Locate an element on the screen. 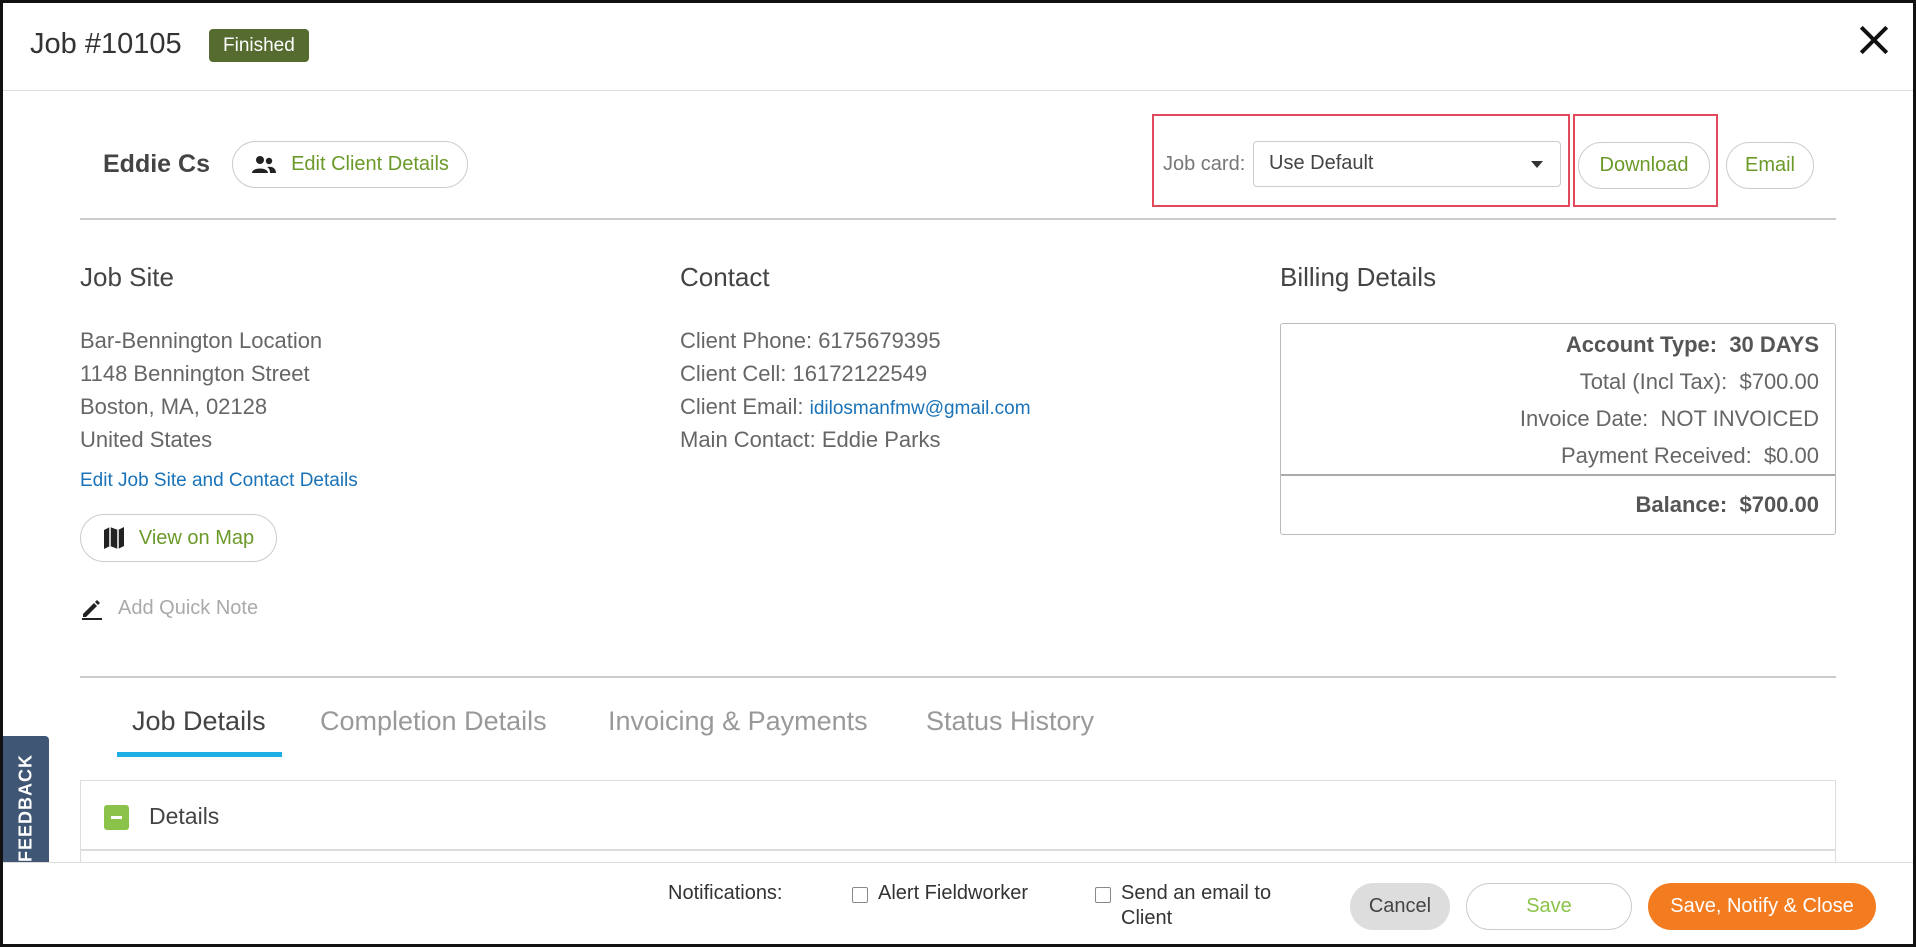  payment-received-label: Payment Received: is located at coordinates (1656, 455).